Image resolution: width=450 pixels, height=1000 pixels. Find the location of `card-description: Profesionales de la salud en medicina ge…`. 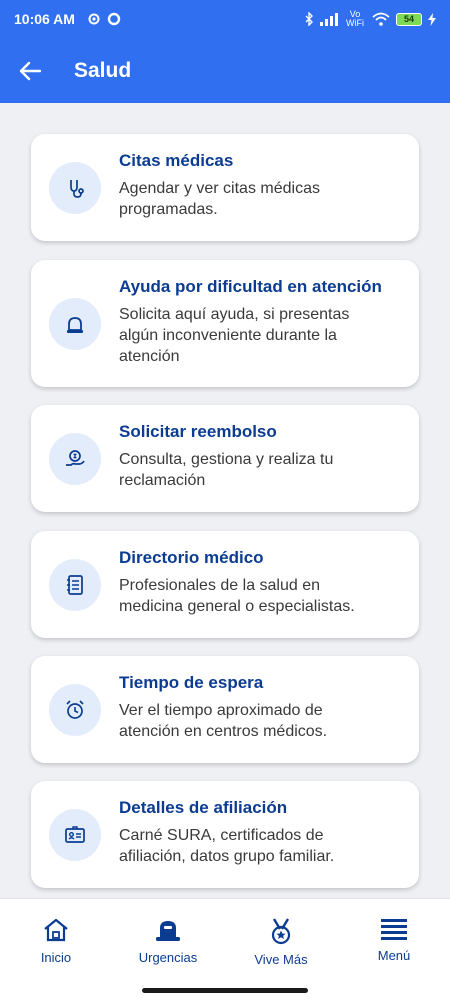

card-description: Profesionales de la salud en medicina ge… is located at coordinates (237, 596).